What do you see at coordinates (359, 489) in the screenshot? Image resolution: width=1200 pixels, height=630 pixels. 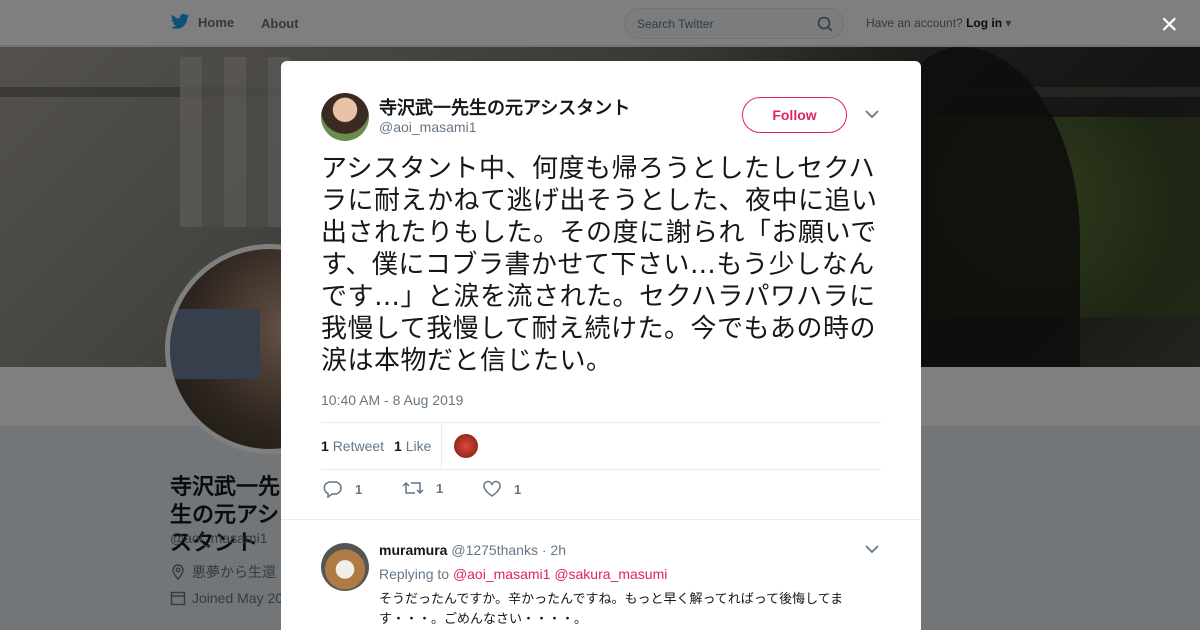 I see `reply-count: 1` at bounding box center [359, 489].